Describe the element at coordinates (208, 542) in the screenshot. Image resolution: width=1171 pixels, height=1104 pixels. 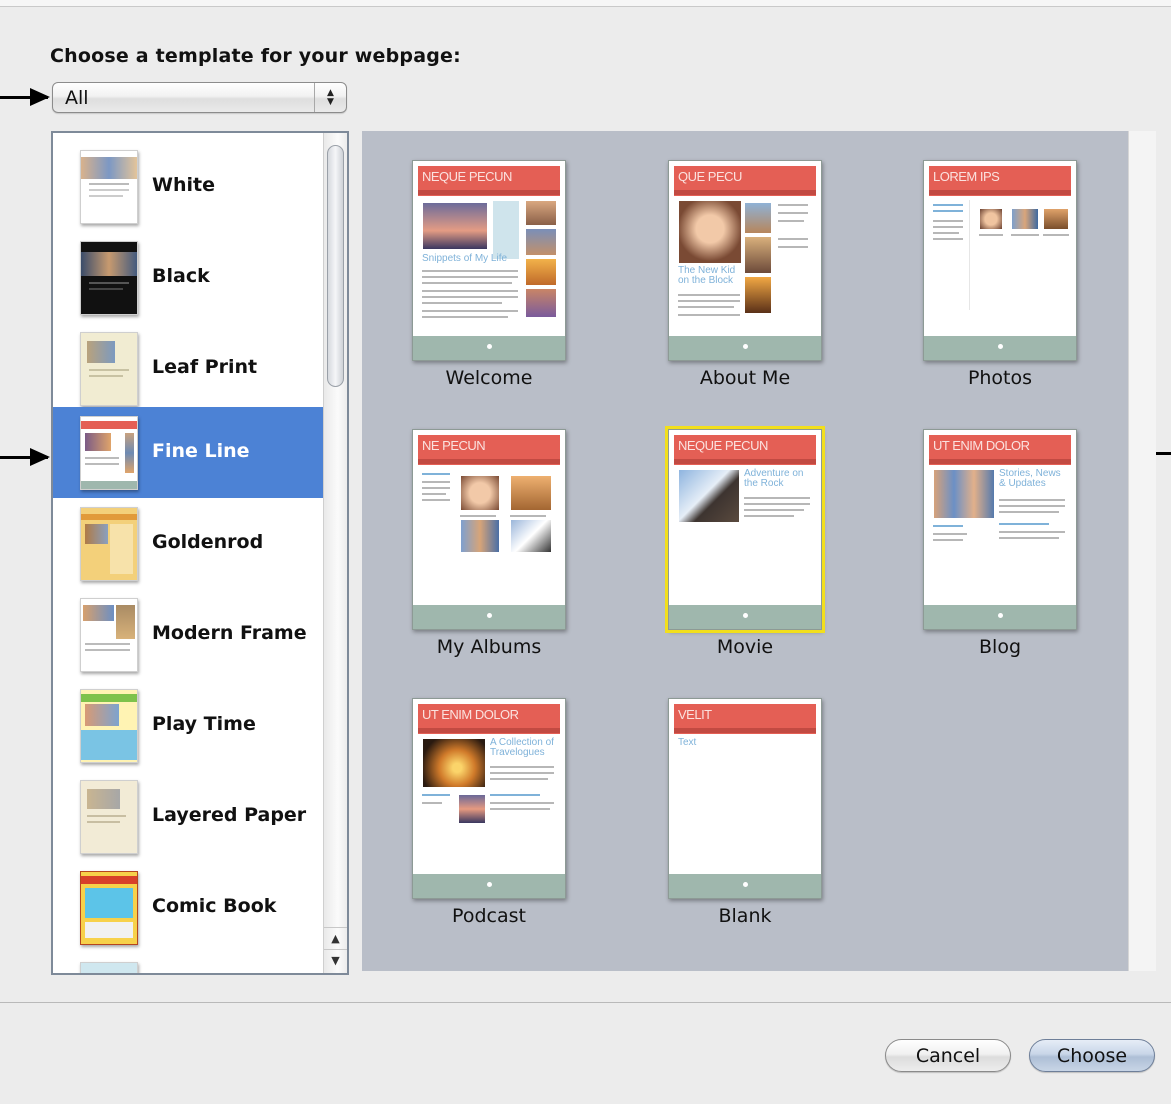
I see `theme-label: Goldenrod` at that location.